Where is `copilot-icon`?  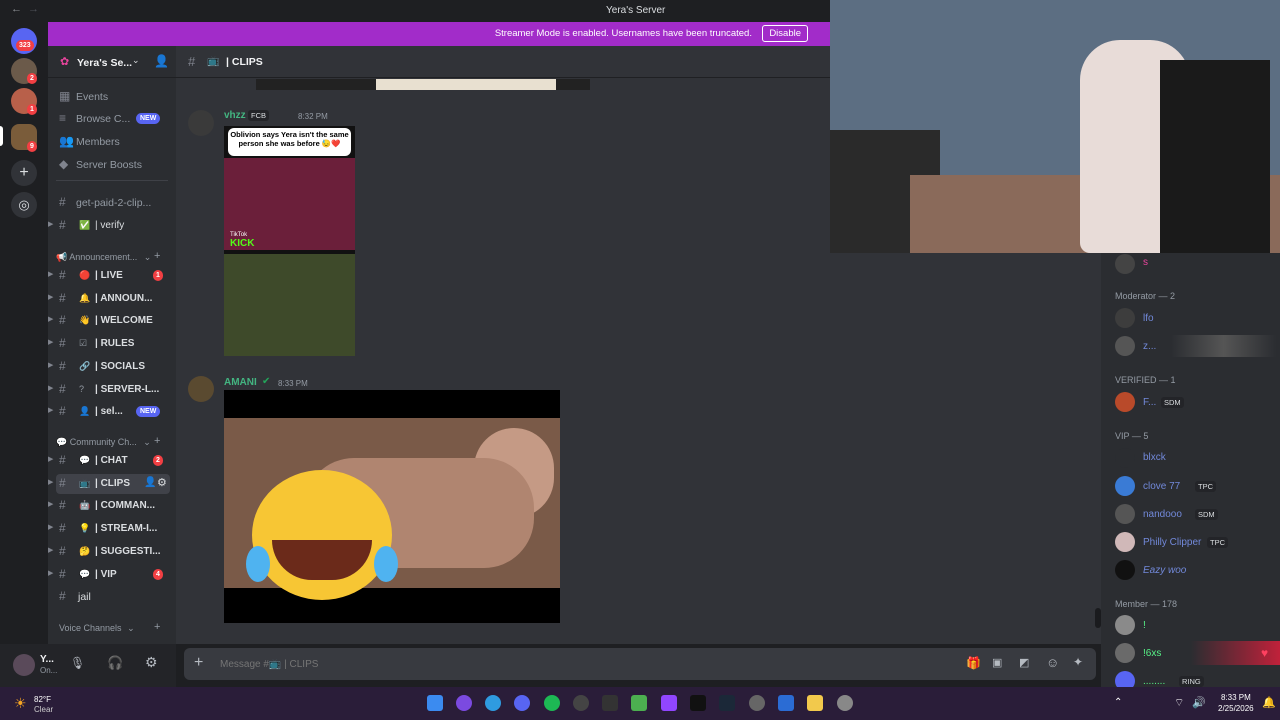 copilot-icon is located at coordinates (464, 703).